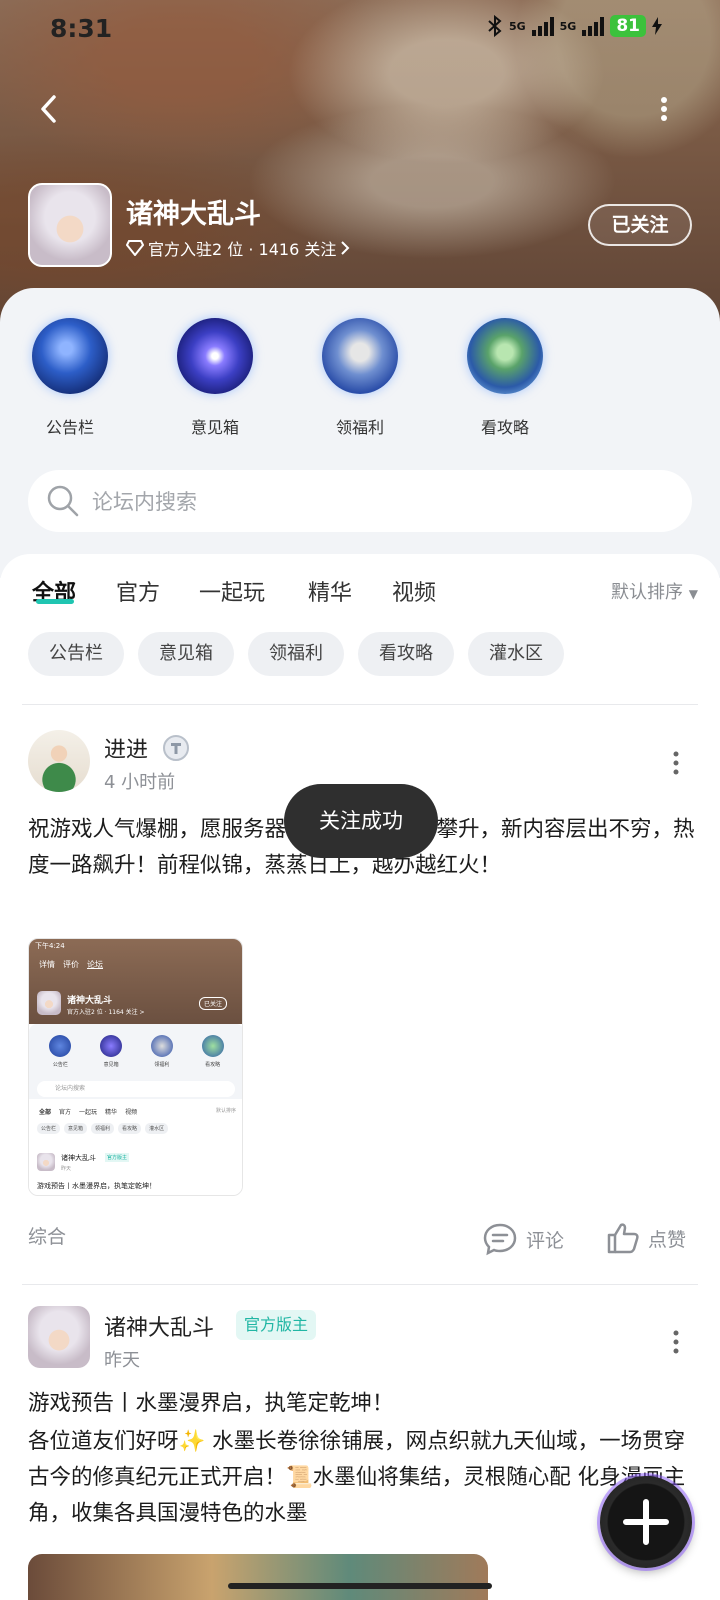 The height and width of the screenshot is (1600, 720). What do you see at coordinates (49, 1003) in the screenshot?
I see `thumb-avatar` at bounding box center [49, 1003].